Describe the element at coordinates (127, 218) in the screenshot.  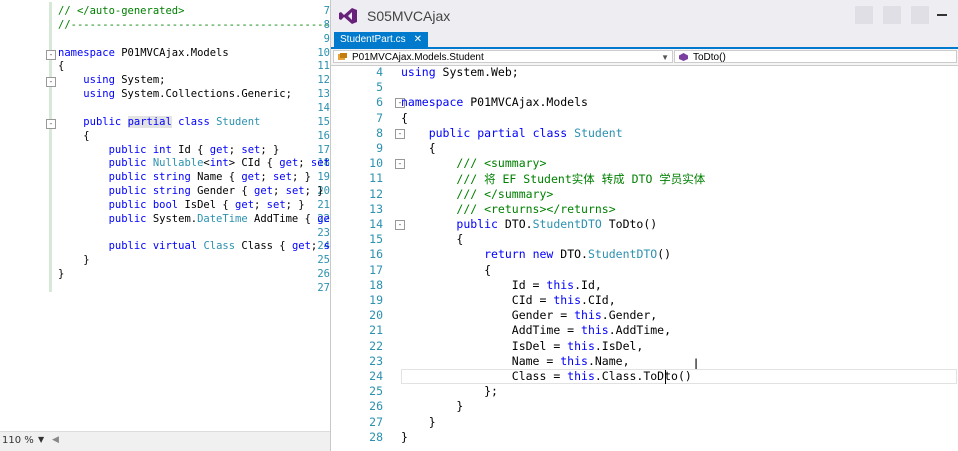
I see `code-token: public` at that location.